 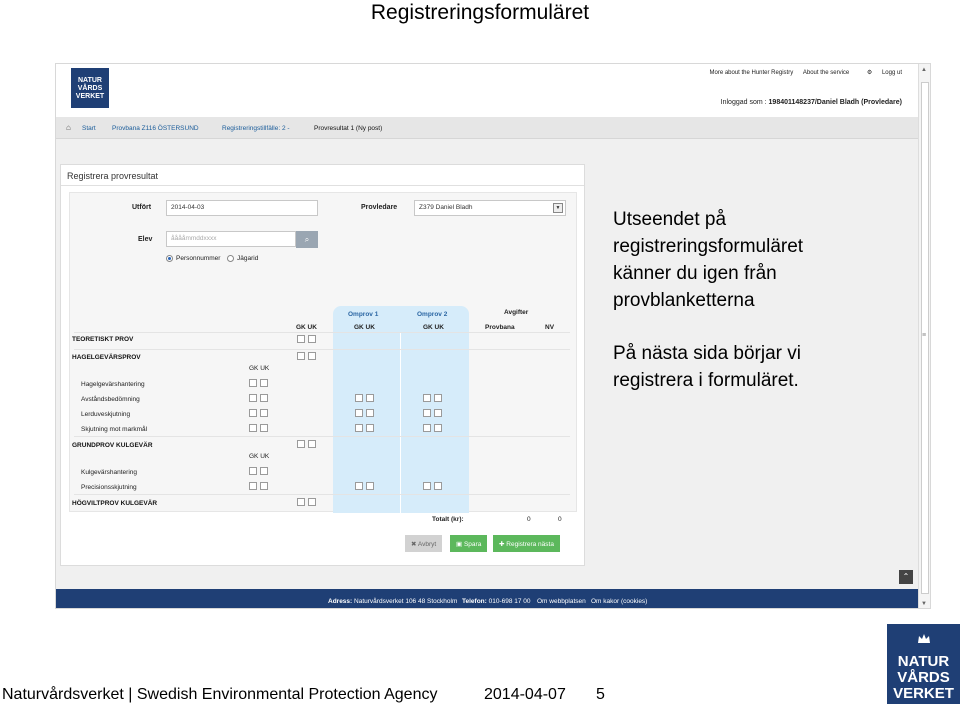 I want to click on link-more-about: More about the Hunter Registry, so click(x=751, y=73).